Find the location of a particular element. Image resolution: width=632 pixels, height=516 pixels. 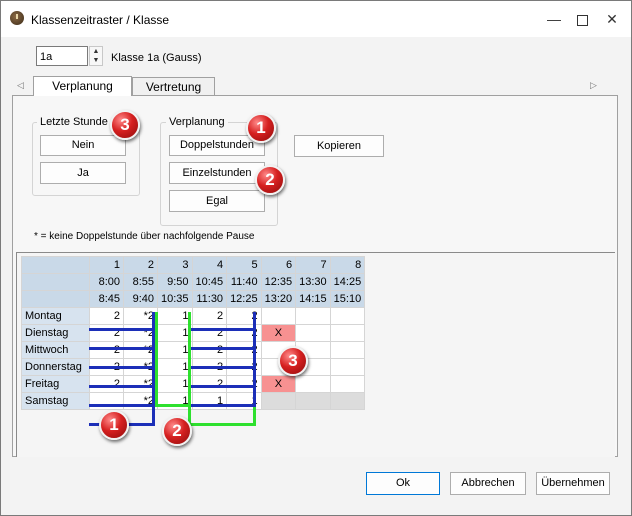

grid-header-start: 9:50 is located at coordinates (175, 282).